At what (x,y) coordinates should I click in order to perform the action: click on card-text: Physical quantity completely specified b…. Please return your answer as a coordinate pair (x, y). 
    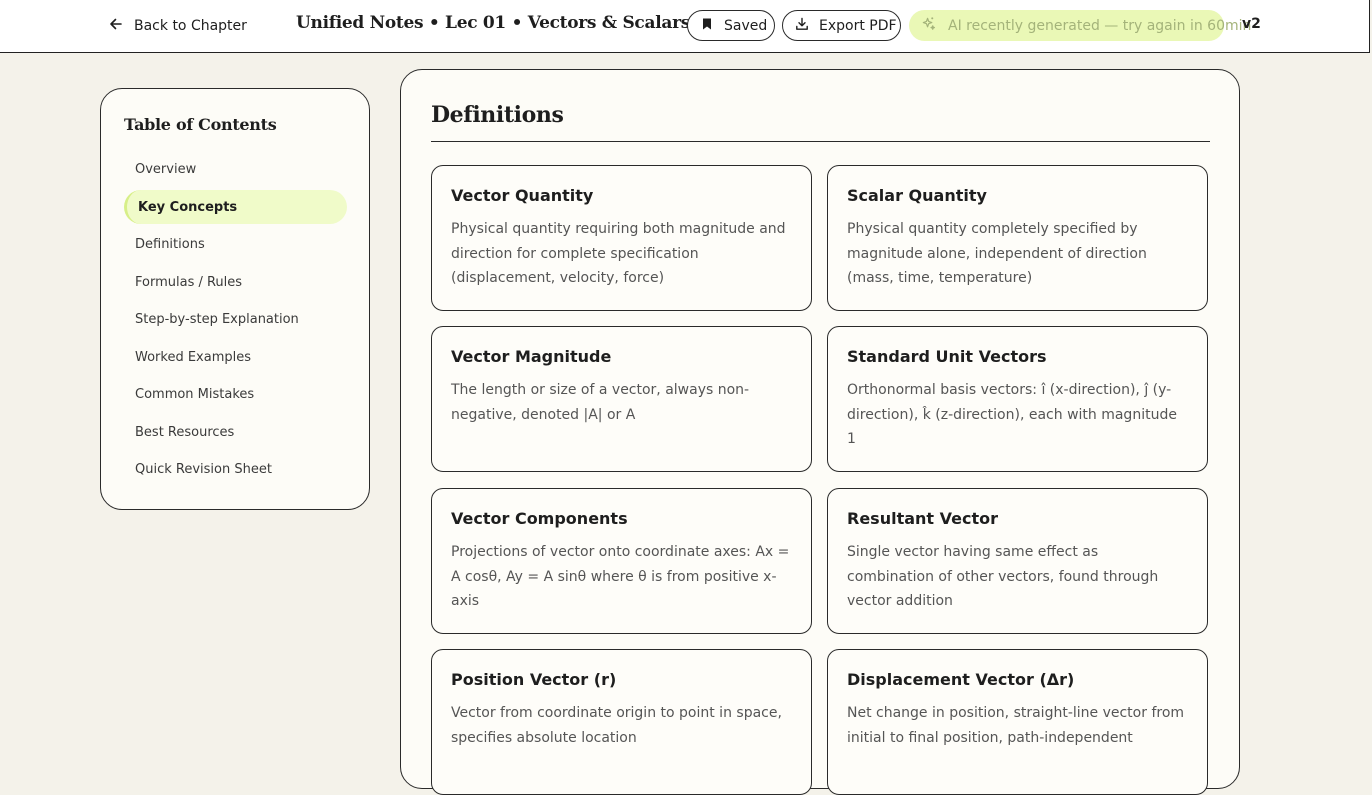
    Looking at the image, I should click on (997, 253).